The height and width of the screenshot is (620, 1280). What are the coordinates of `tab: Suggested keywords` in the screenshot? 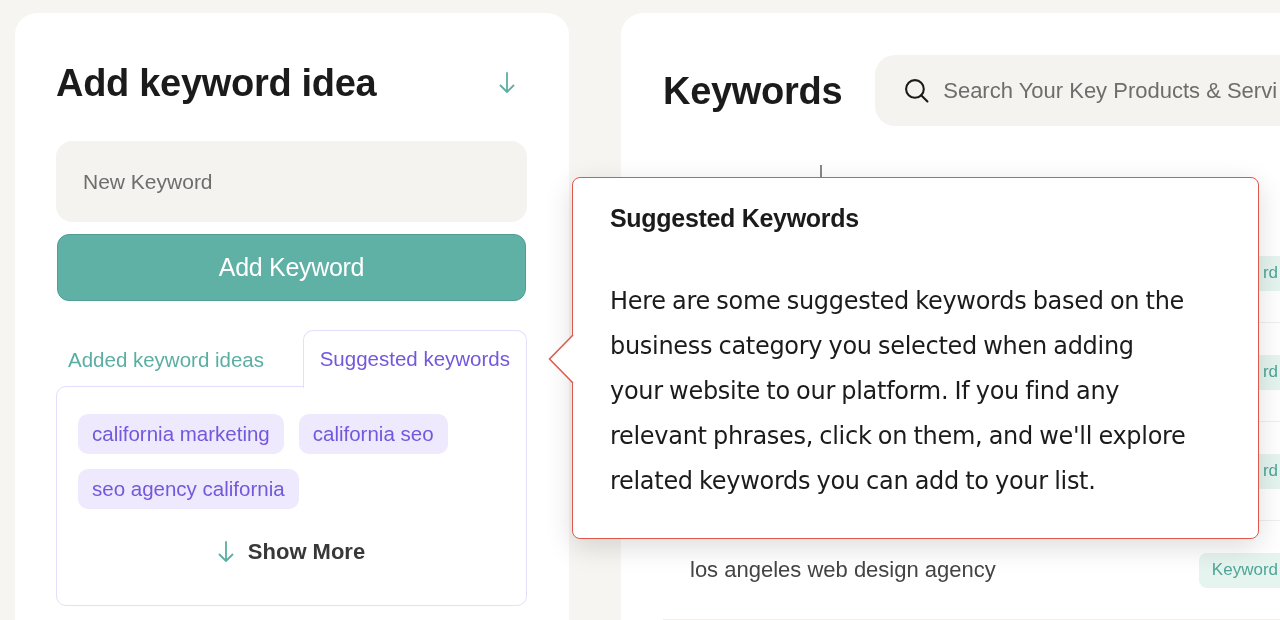 It's located at (414, 359).